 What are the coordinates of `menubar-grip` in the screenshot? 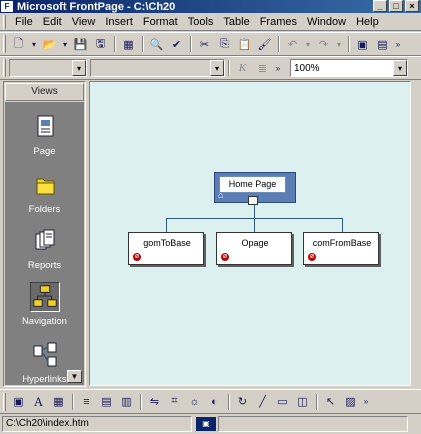 It's located at (4, 21).